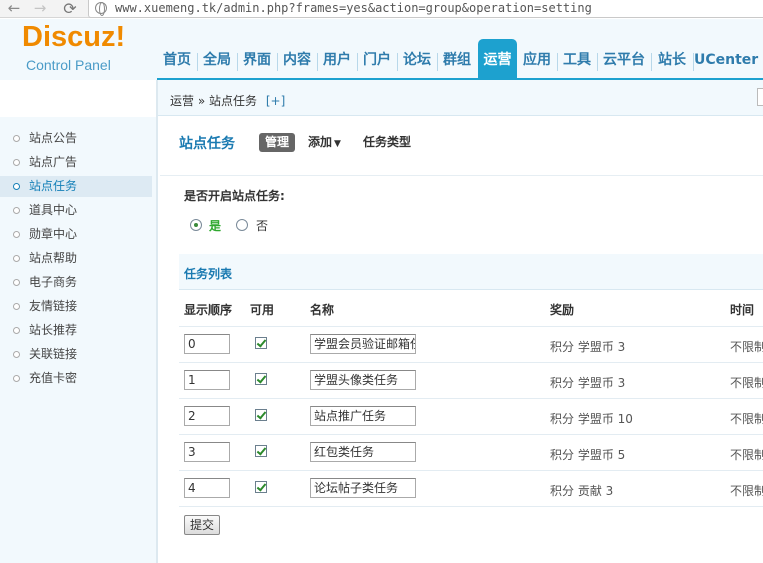 This screenshot has width=763, height=563. What do you see at coordinates (363, 488) in the screenshot?
I see `task-name-input: 论坛帖子类任务` at bounding box center [363, 488].